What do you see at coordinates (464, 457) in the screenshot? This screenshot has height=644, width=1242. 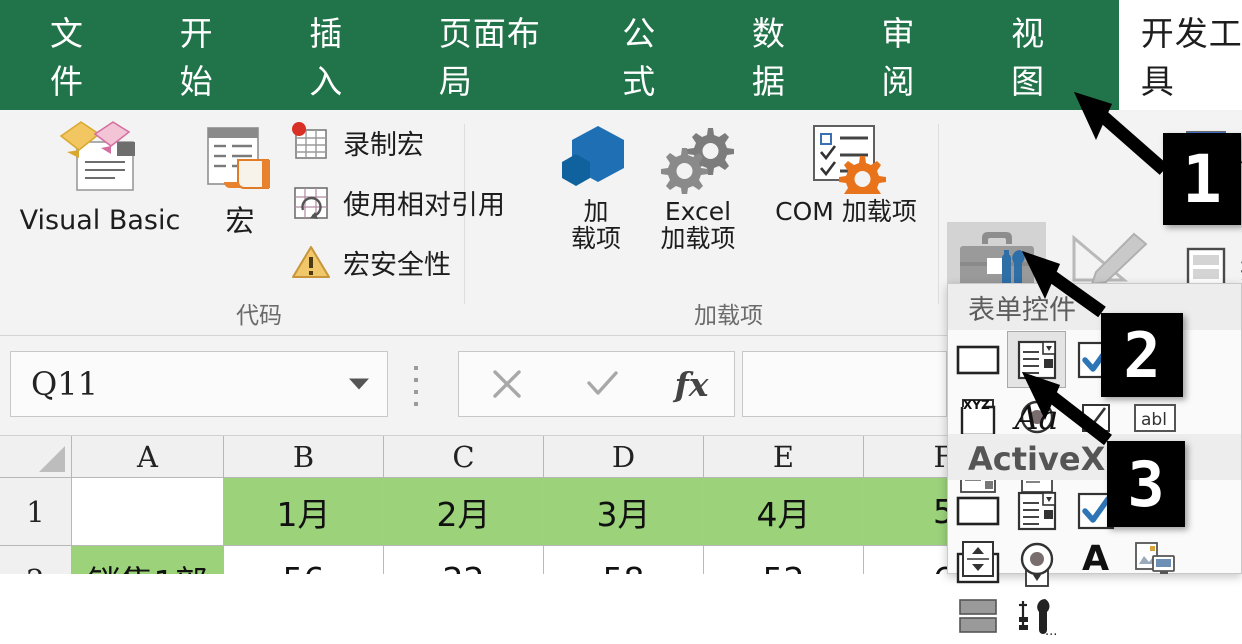 I see `column-header-C: C` at bounding box center [464, 457].